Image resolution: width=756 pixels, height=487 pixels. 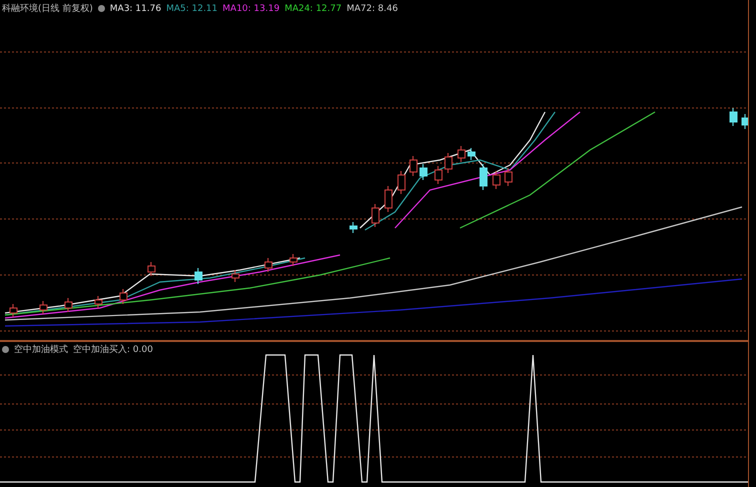 What do you see at coordinates (47, 8) in the screenshot?
I see `stock-title: 科融环境(日线 前复权)` at bounding box center [47, 8].